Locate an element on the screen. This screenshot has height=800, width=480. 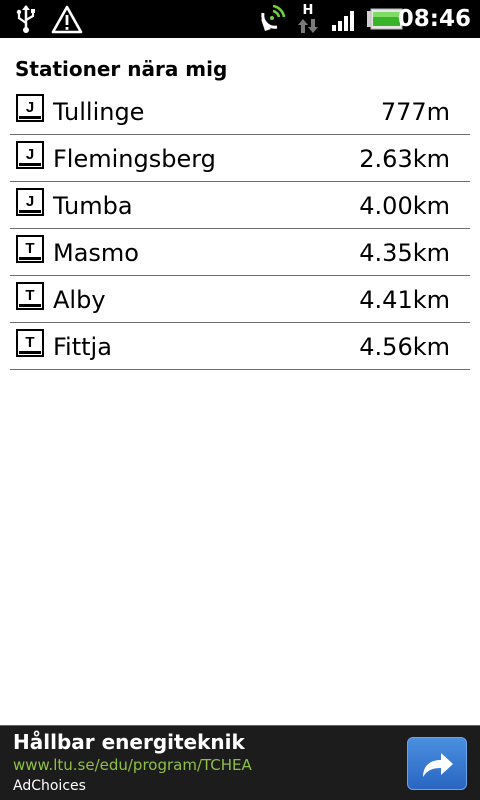
station-row-tullinge: J Tullinge 777m is located at coordinates (240, 111).